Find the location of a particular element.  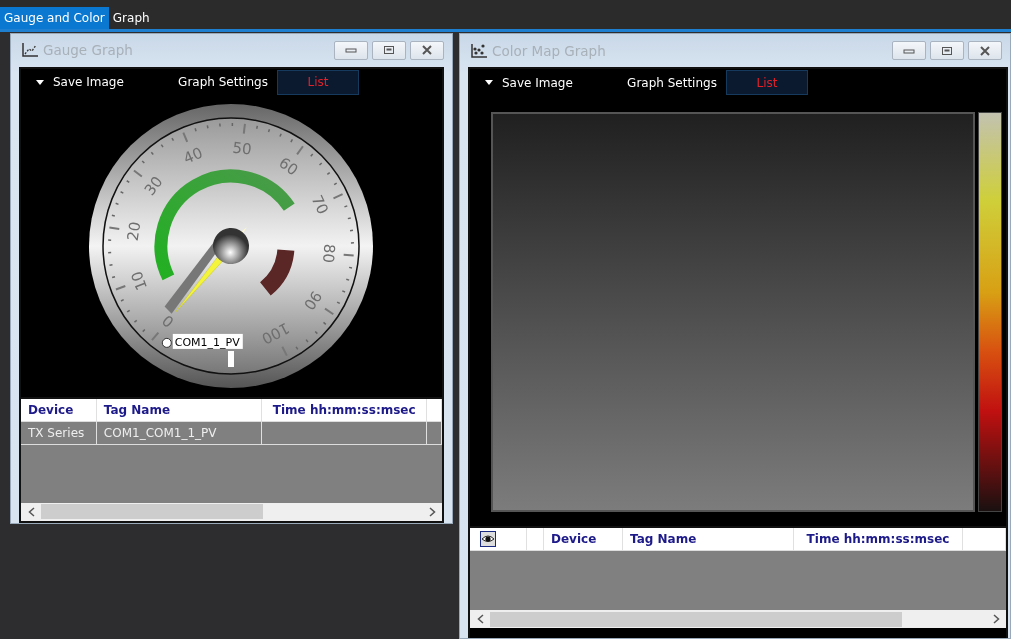

gauge-scale-label: 40 is located at coordinates (192, 155).